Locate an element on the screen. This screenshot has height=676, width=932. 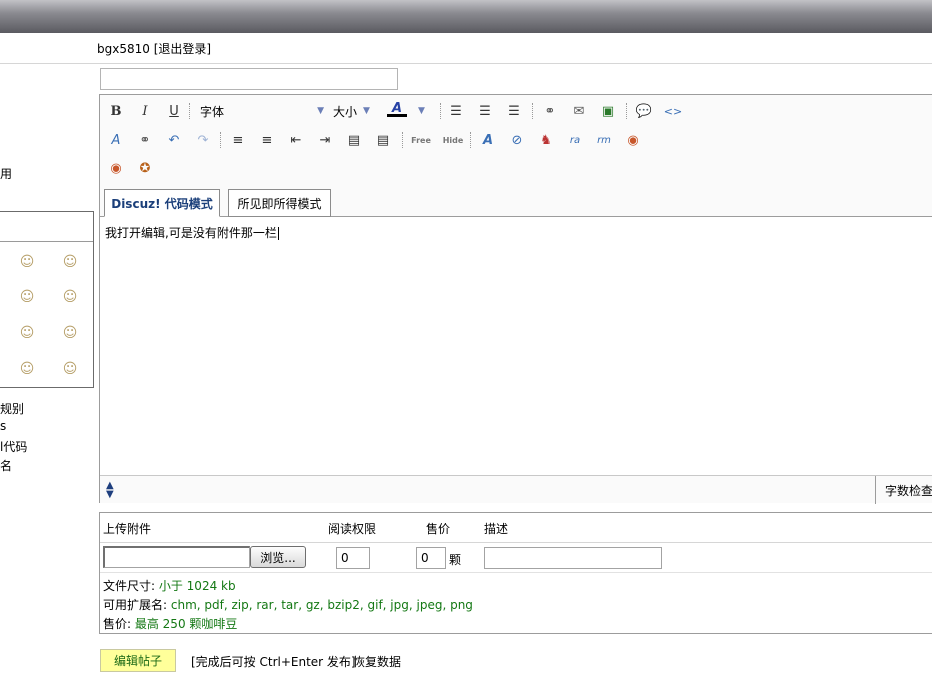
word-check-button: 字数检查 is located at coordinates (903, 490).